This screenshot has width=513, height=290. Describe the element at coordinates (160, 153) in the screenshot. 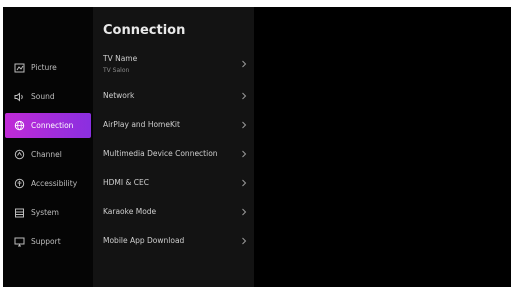

I see `row-label: Multimedia Device Connection` at that location.